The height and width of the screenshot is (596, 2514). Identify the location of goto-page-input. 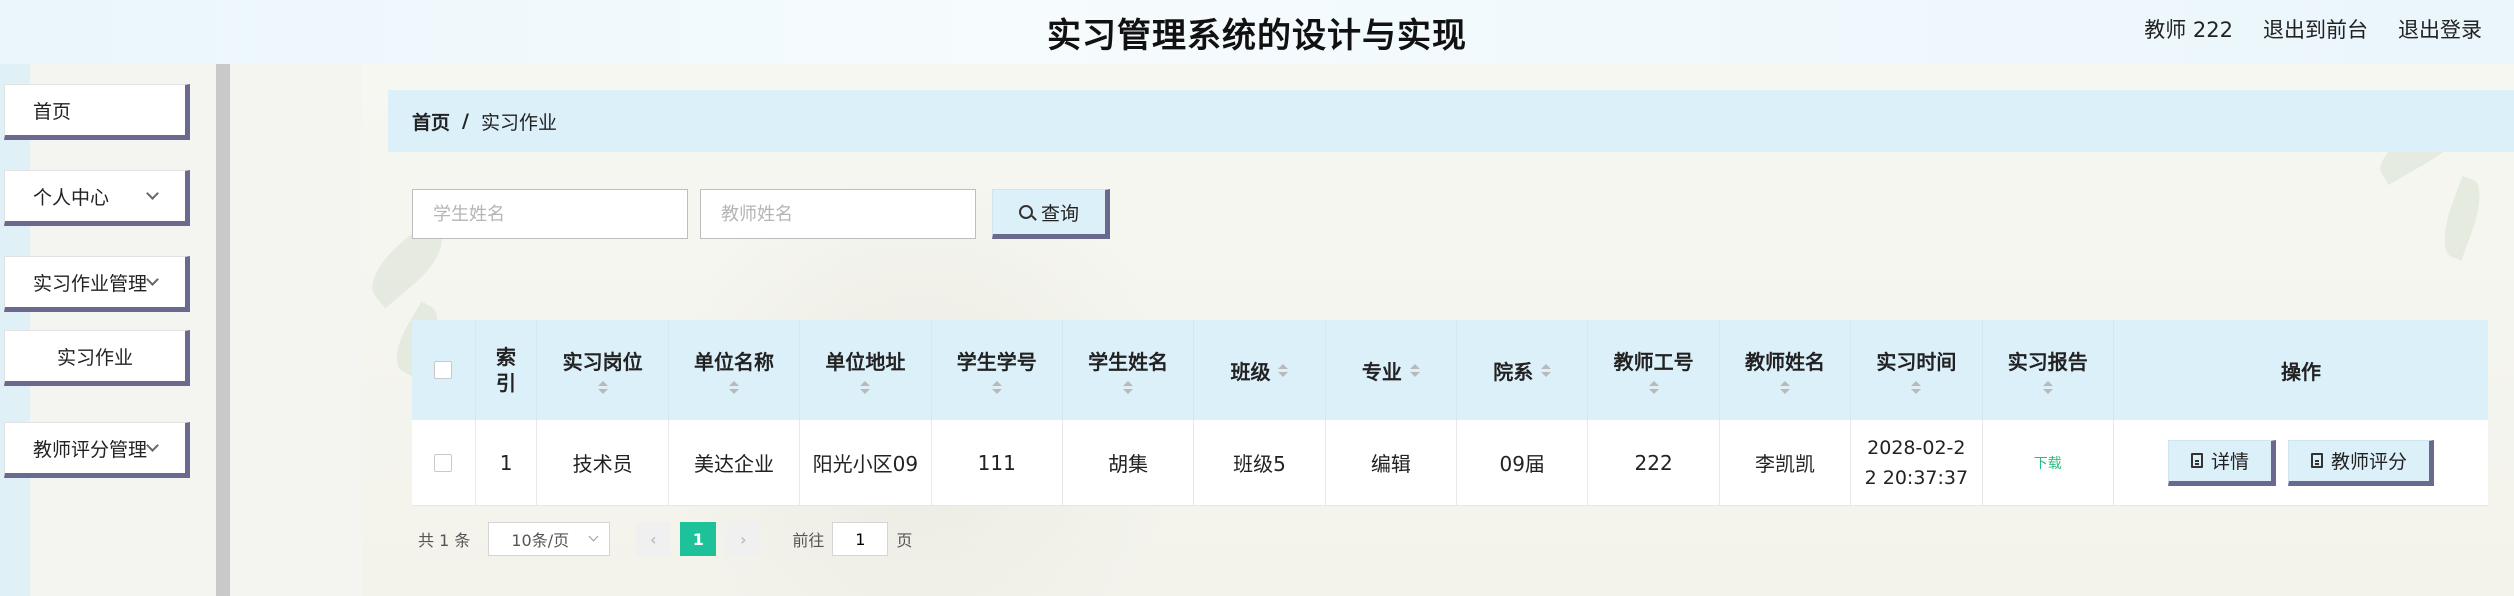
(860, 539).